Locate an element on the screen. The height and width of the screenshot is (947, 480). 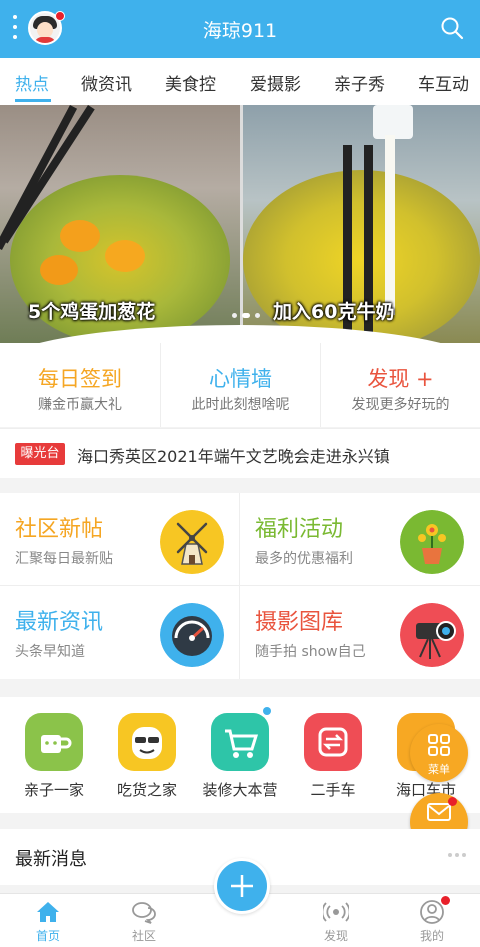
tab-photo: 爱摄影 is located at coordinates (275, 82).